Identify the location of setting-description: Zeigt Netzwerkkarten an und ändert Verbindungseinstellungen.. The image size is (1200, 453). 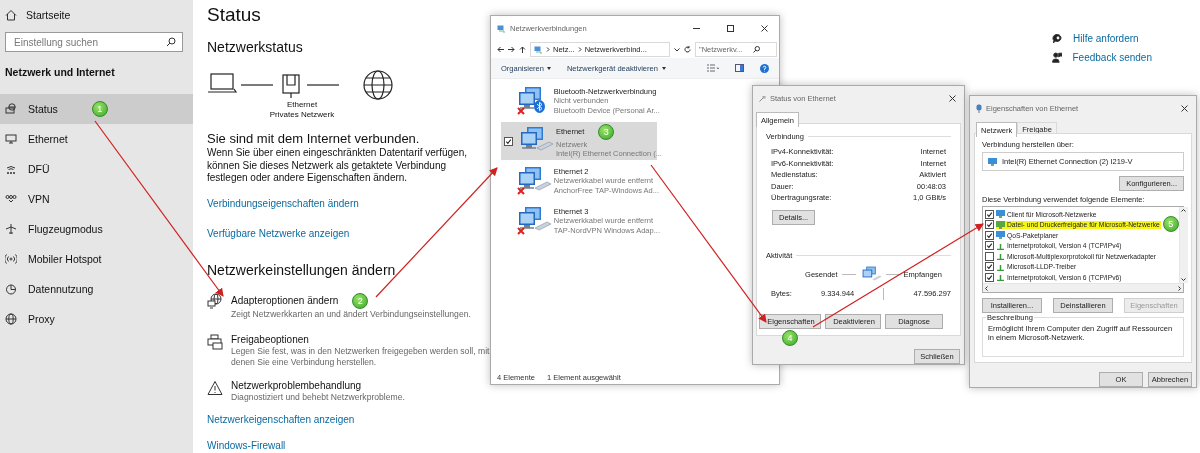
(351, 314).